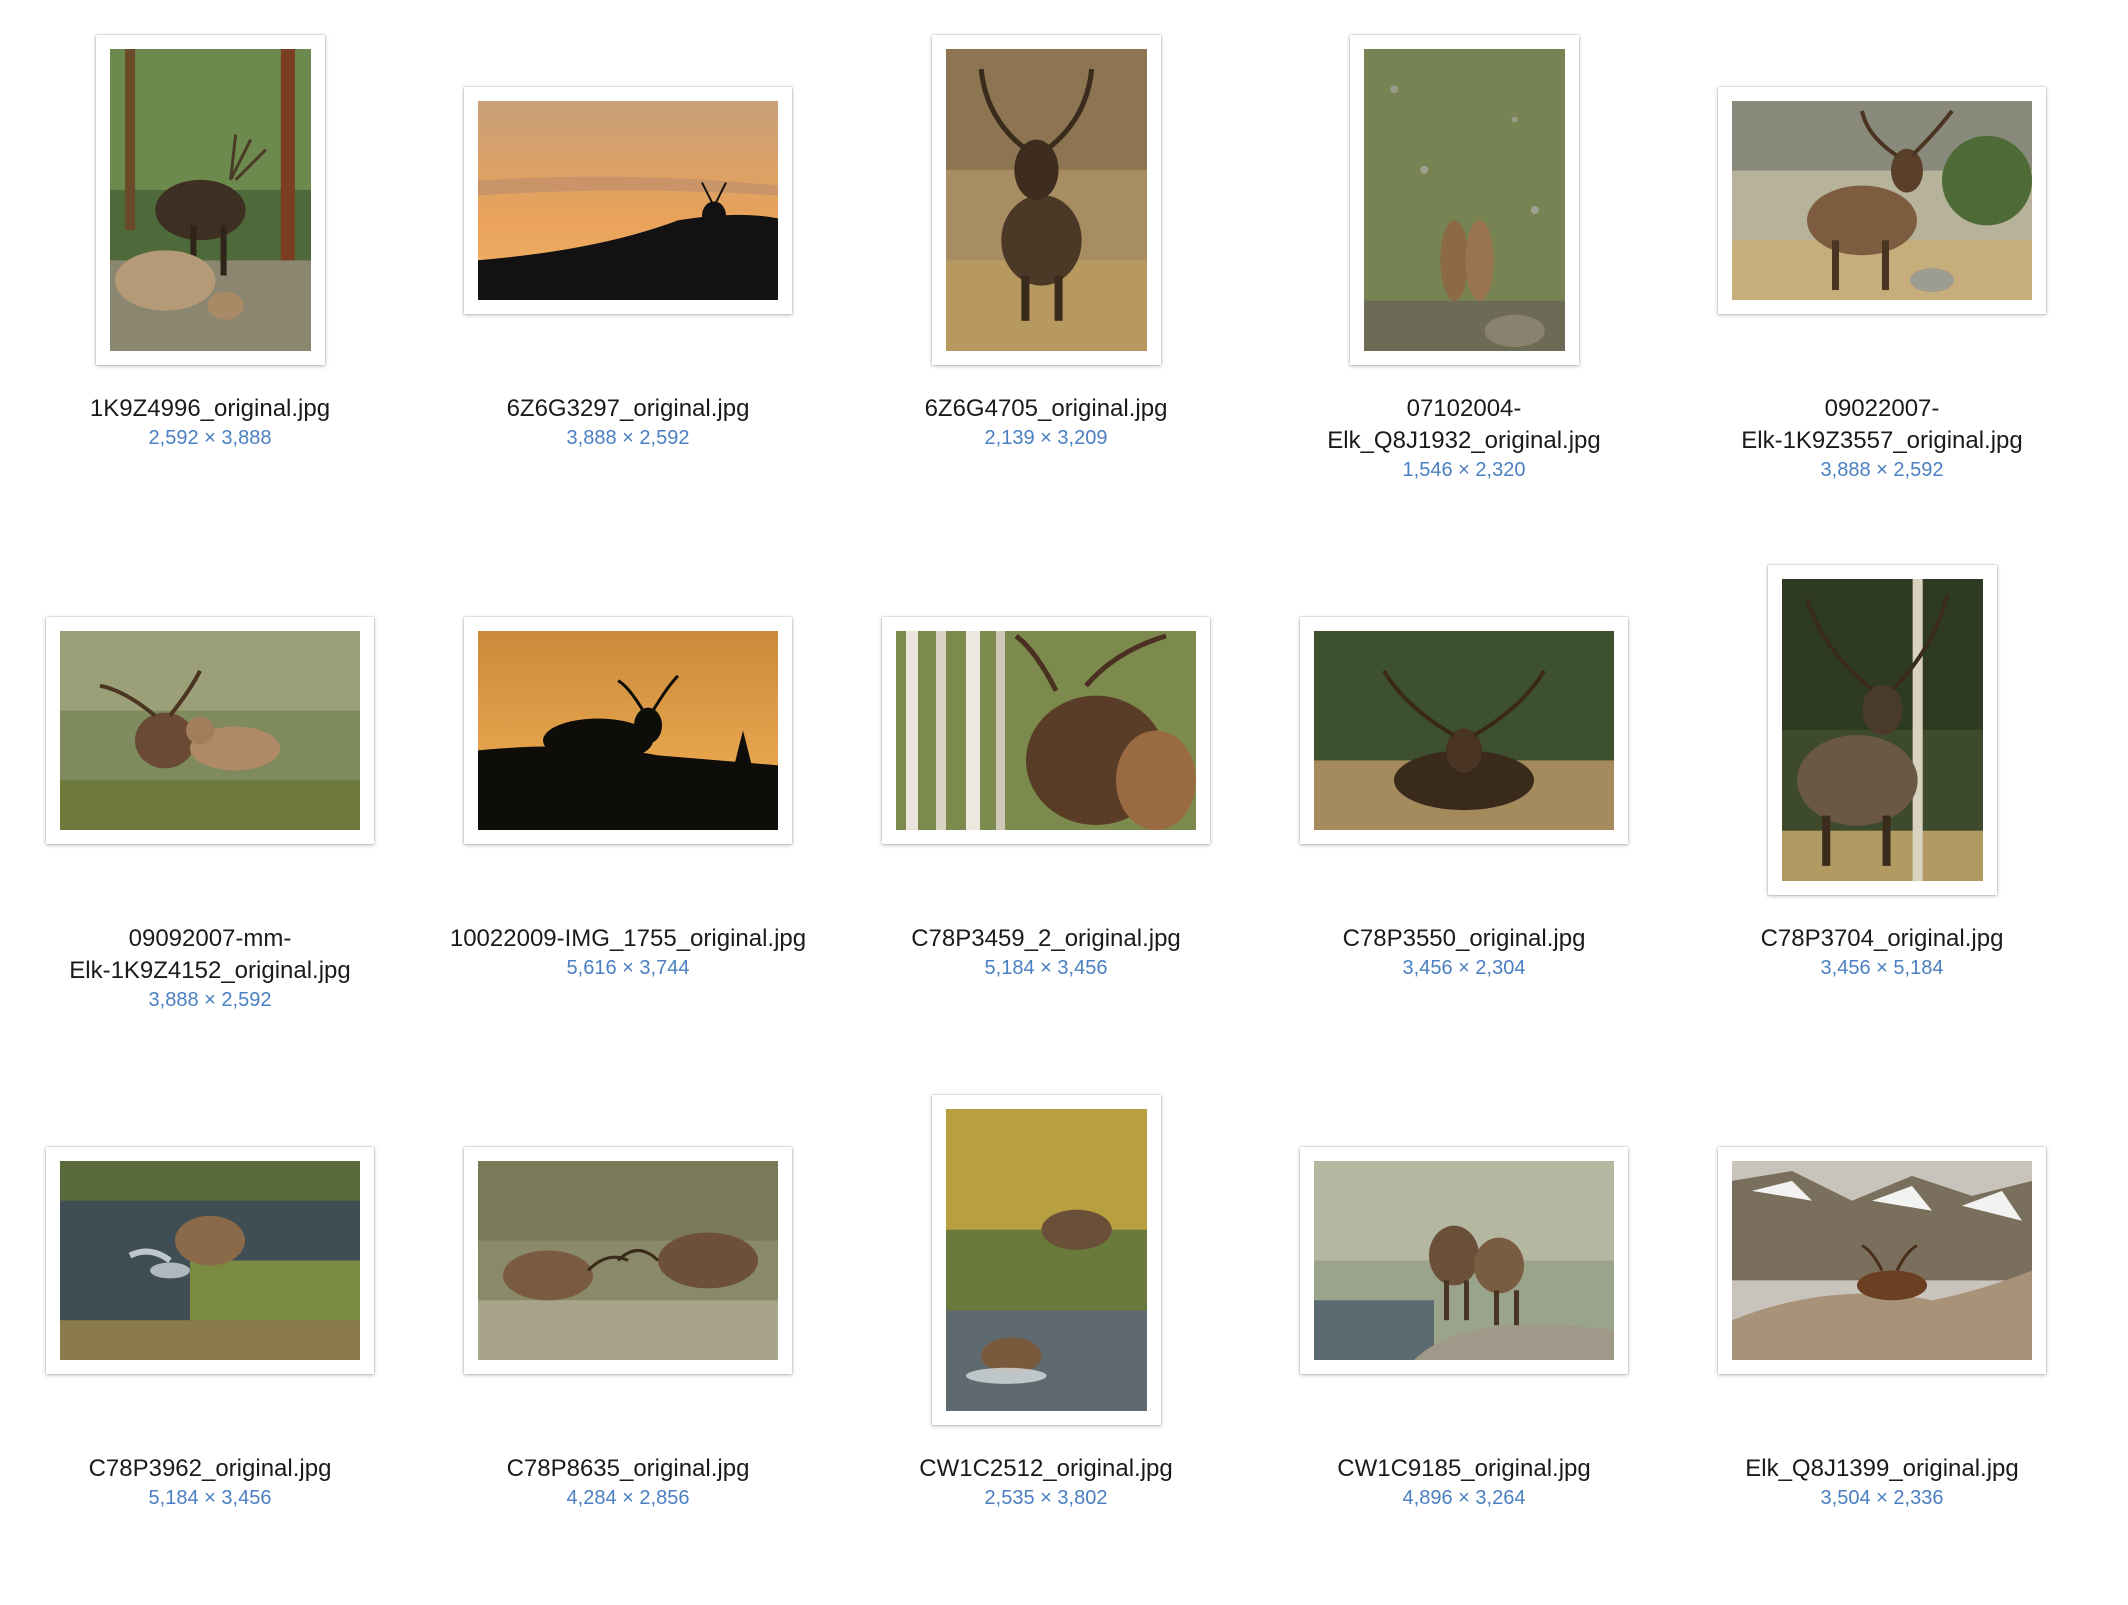  I want to click on thumbnail-item: 1K9Z4996_original.jpg 2,592 × 3,888, so click(210, 280).